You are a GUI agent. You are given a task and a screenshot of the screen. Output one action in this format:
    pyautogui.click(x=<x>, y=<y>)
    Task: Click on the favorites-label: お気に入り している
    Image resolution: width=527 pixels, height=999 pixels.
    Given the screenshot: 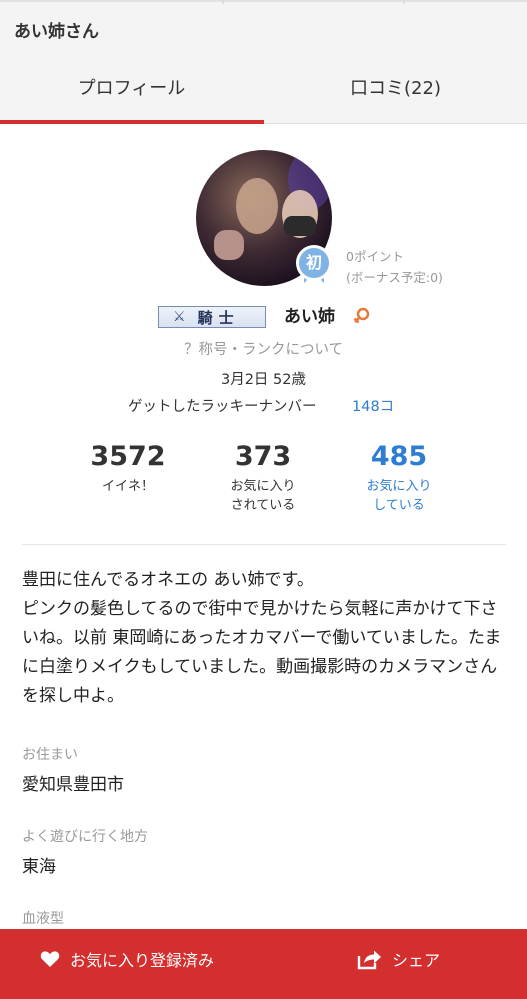 What is the action you would take?
    pyautogui.click(x=399, y=496)
    